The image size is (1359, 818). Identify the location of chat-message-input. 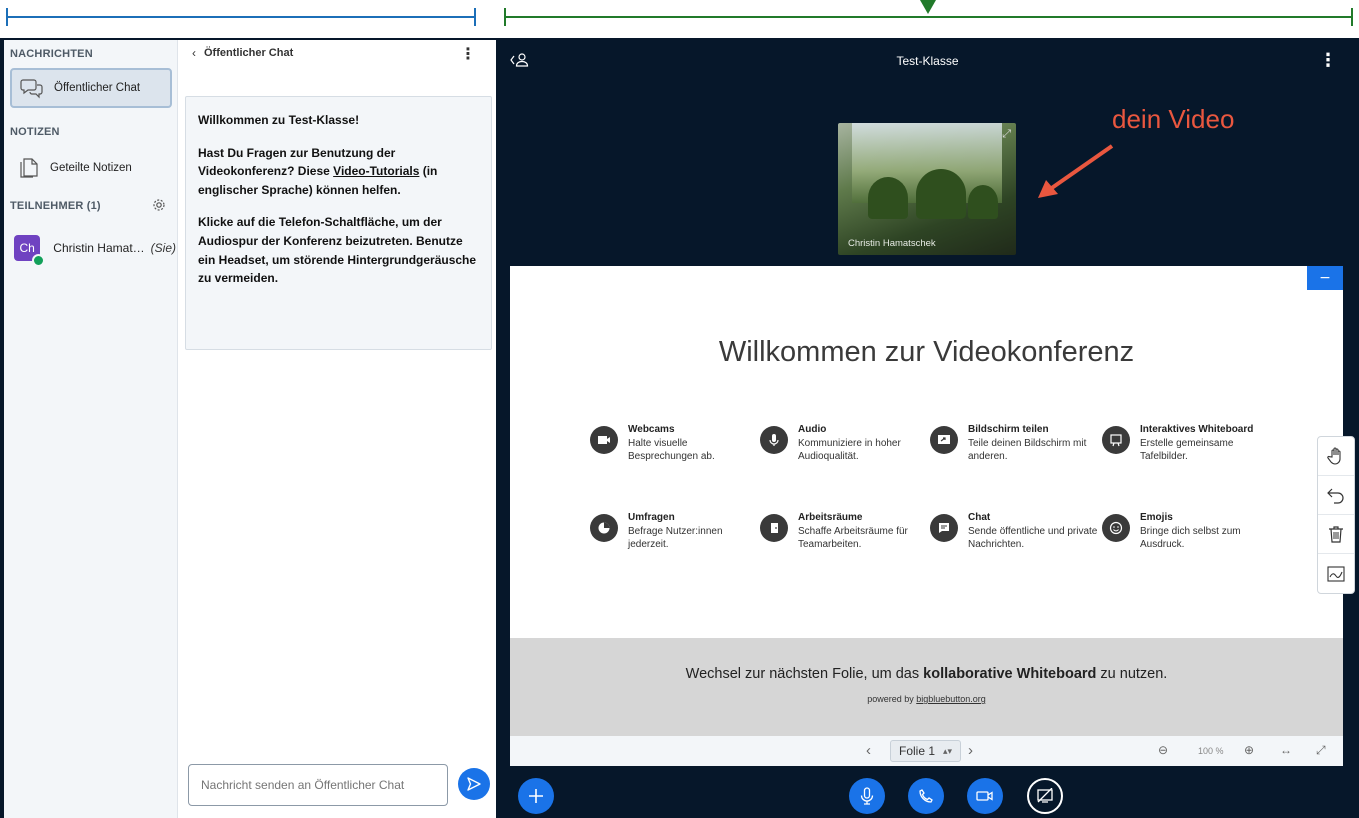
(318, 785).